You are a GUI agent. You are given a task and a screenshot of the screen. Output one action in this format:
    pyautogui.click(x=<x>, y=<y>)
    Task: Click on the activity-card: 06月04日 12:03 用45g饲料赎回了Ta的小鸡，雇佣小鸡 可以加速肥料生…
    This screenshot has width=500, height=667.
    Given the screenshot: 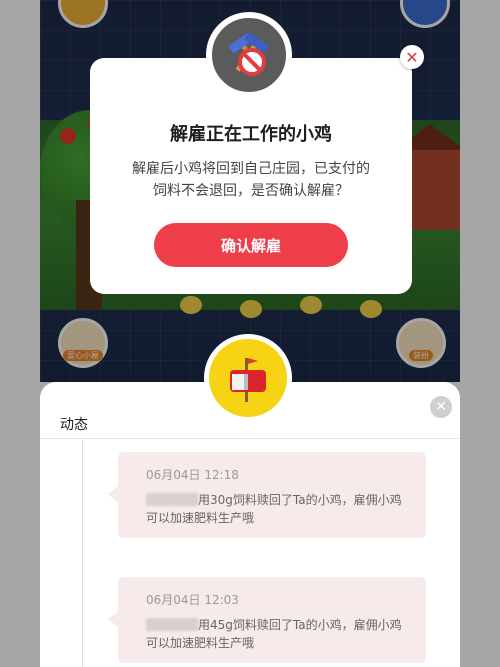 What is the action you would take?
    pyautogui.click(x=267, y=620)
    